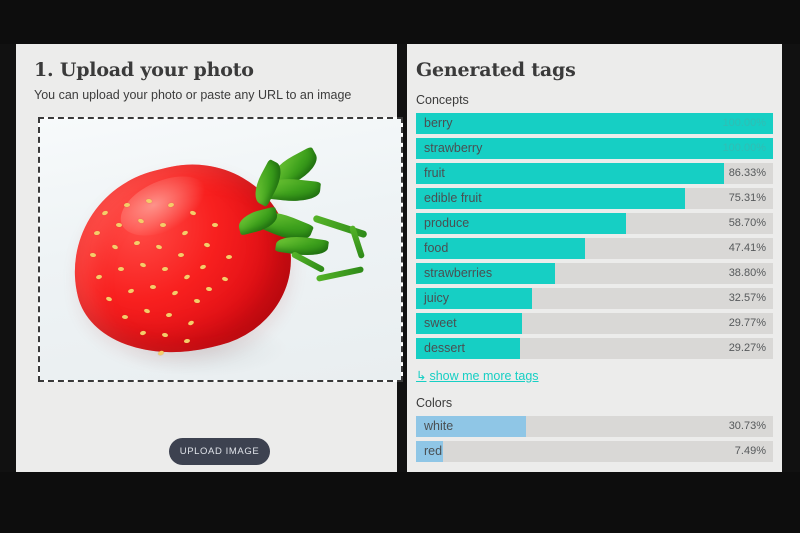 This screenshot has width=800, height=533. Describe the element at coordinates (594, 323) in the screenshot. I see `tag-row: sweet 29.77%` at that location.